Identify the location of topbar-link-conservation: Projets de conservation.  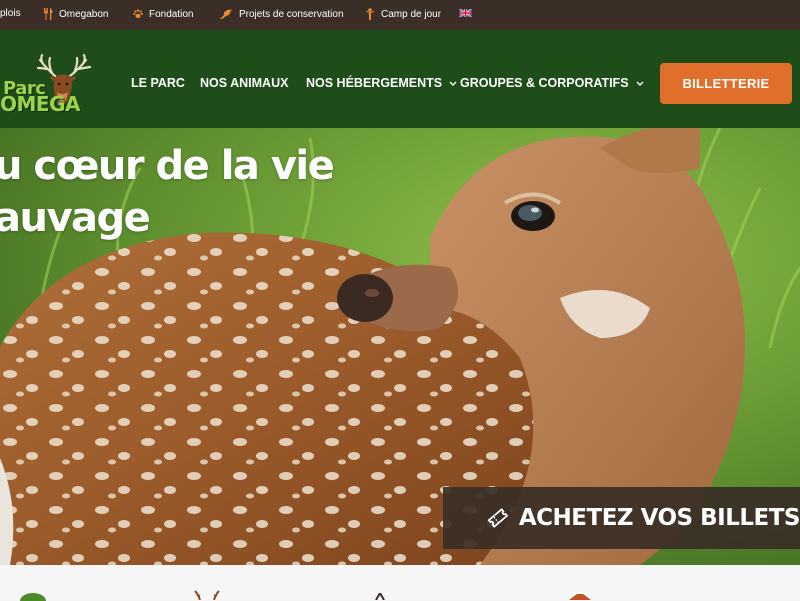
(281, 14).